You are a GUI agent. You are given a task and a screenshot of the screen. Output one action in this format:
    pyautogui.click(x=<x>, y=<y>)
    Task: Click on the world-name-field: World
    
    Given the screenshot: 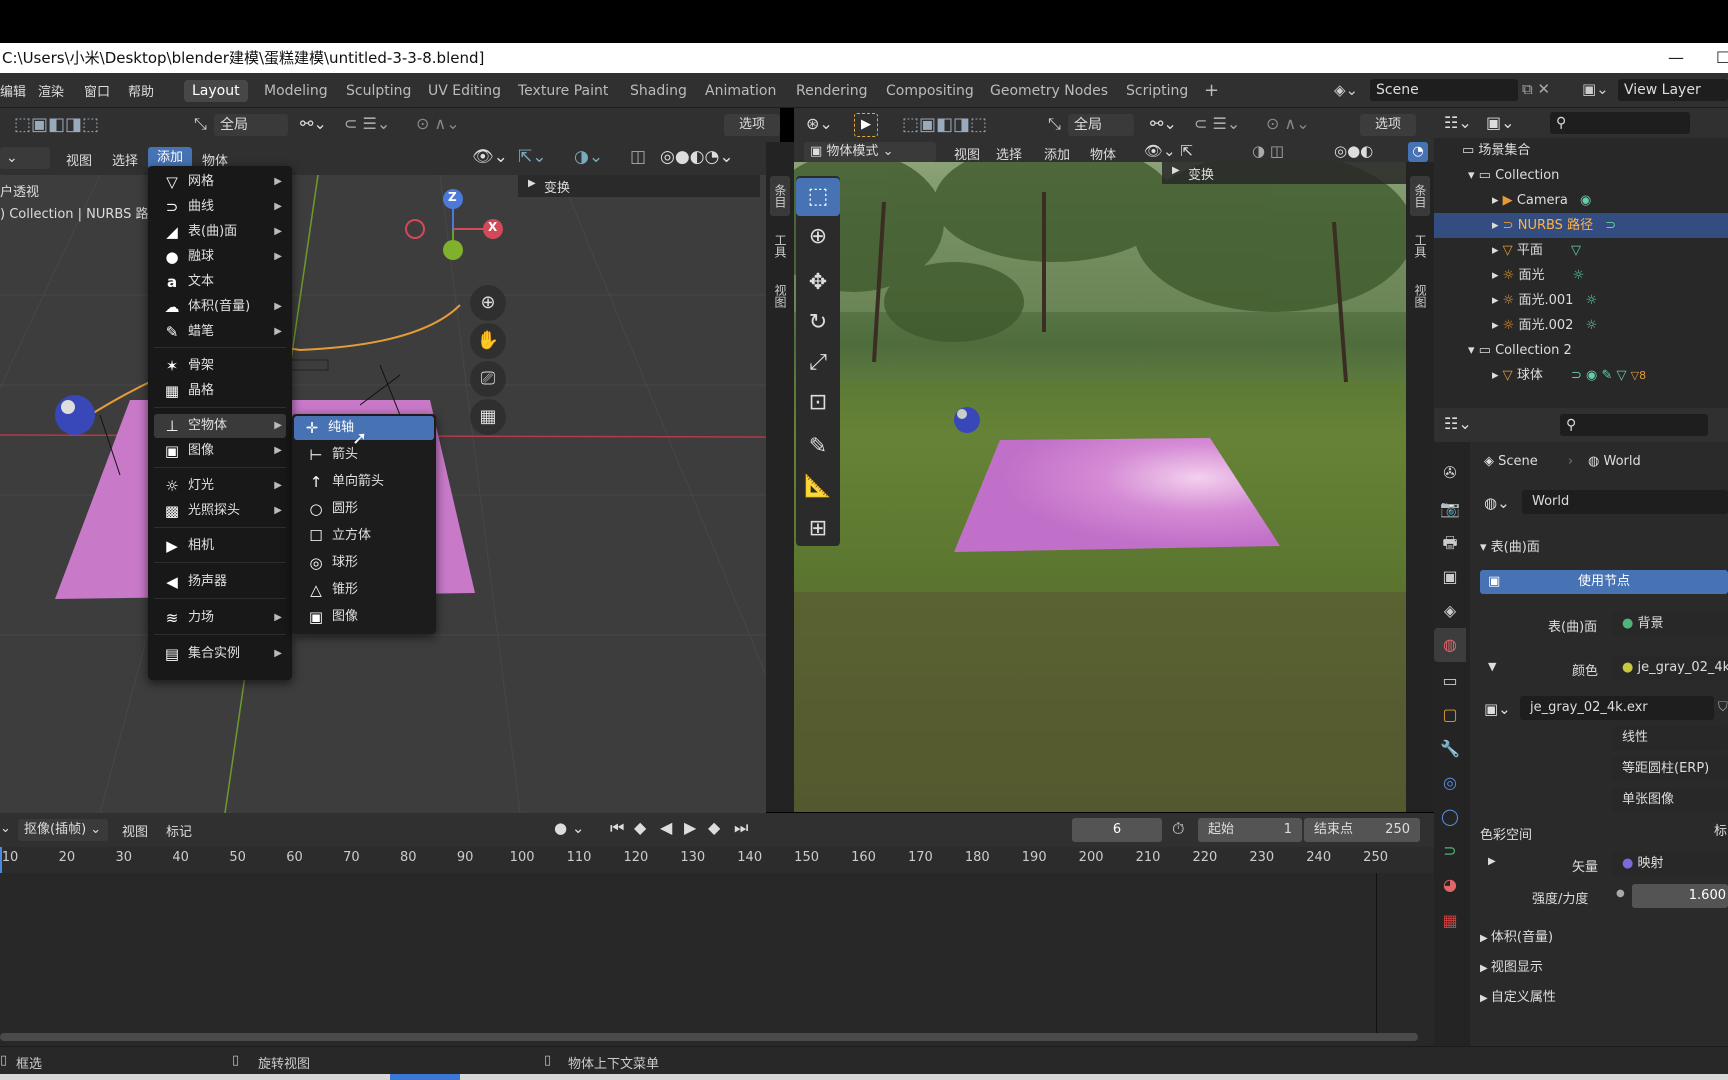 What is the action you would take?
    pyautogui.click(x=1625, y=502)
    